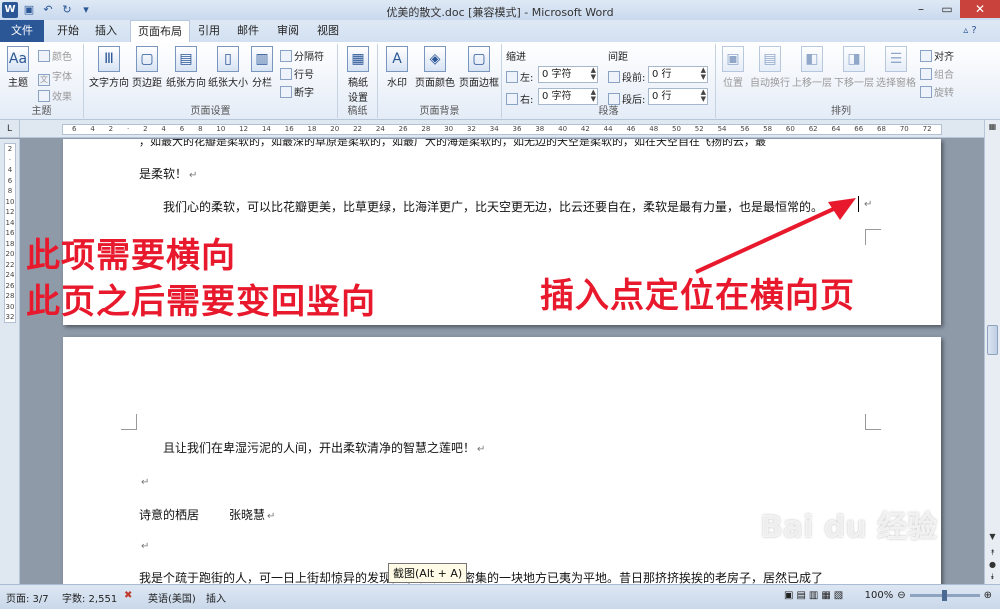  What do you see at coordinates (859, 129) in the screenshot?
I see `ruler-number: 66` at bounding box center [859, 129].